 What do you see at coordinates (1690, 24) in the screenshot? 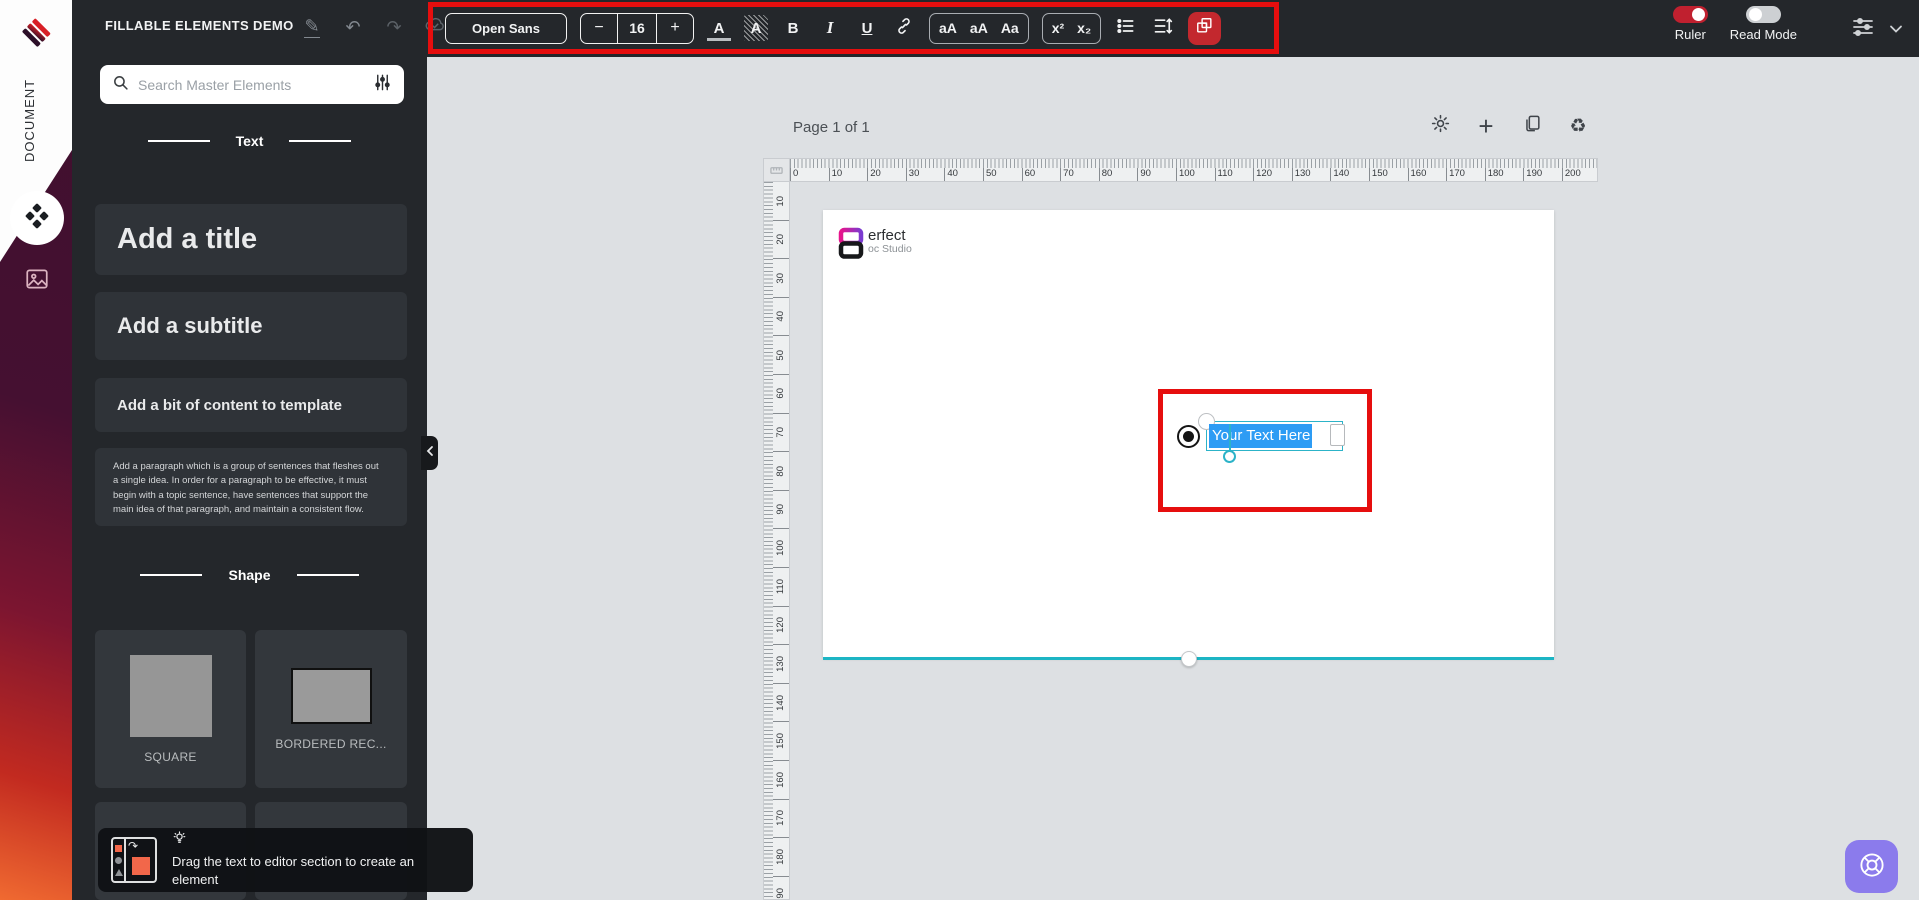
I see `ruler-toggle-group: Ruler` at bounding box center [1690, 24].